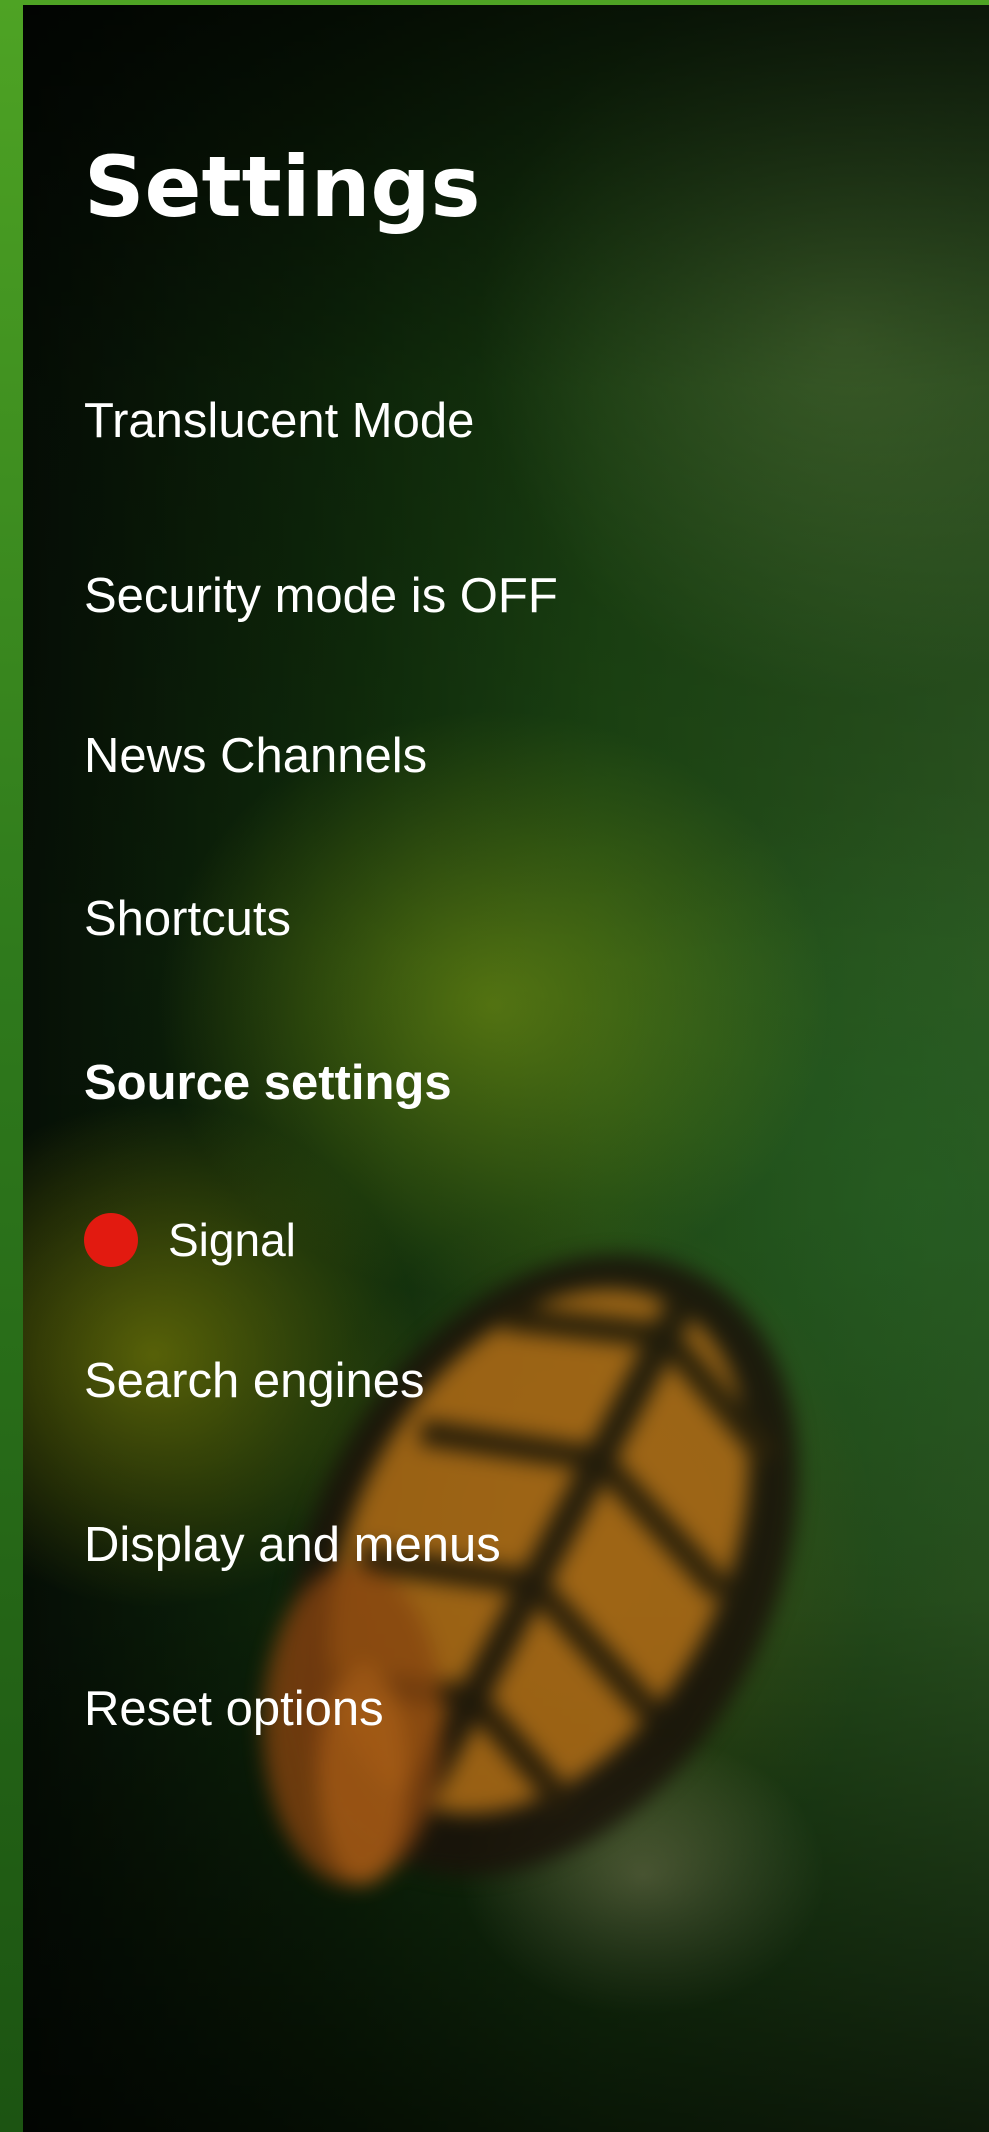 The height and width of the screenshot is (2132, 989). Describe the element at coordinates (234, 1709) in the screenshot. I see `menu-item-reset-options: Reset options` at that location.